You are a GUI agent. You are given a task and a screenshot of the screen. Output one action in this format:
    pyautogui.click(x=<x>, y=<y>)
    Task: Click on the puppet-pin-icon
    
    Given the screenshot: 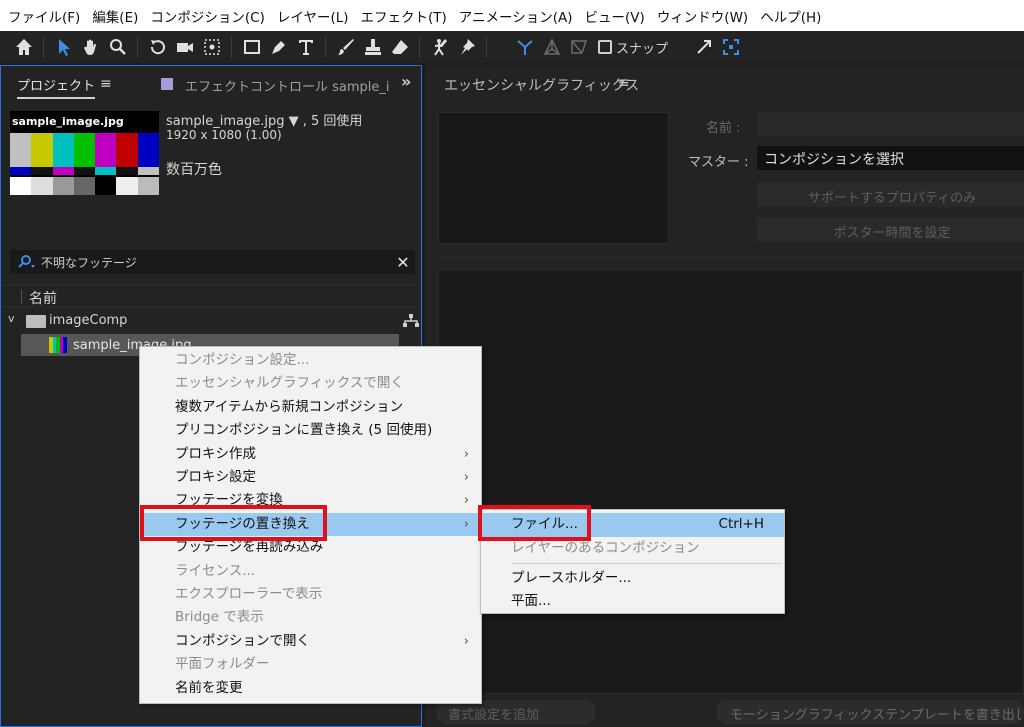 What is the action you would take?
    pyautogui.click(x=466, y=47)
    